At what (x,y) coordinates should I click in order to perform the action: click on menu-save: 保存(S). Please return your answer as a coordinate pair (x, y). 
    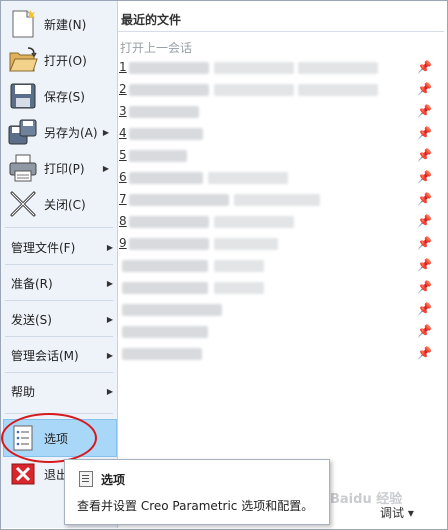
    Looking at the image, I should click on (59, 96).